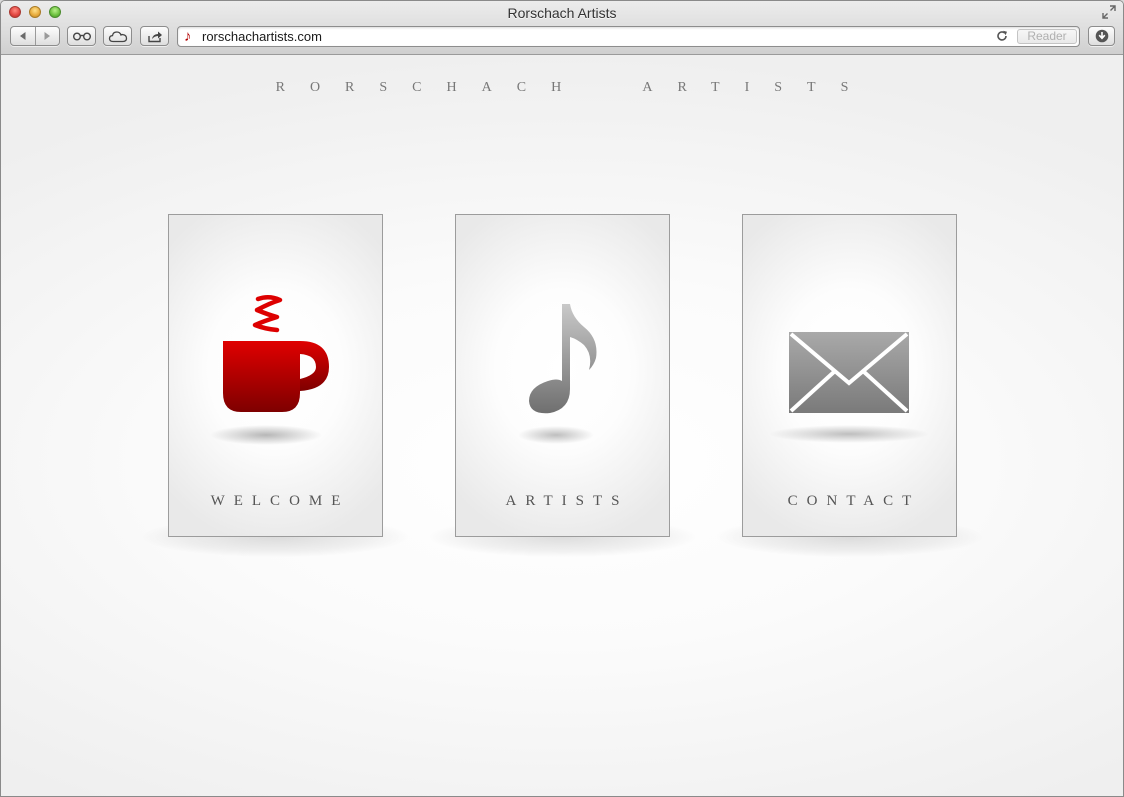 The width and height of the screenshot is (1124, 797). I want to click on back-button, so click(23, 36).